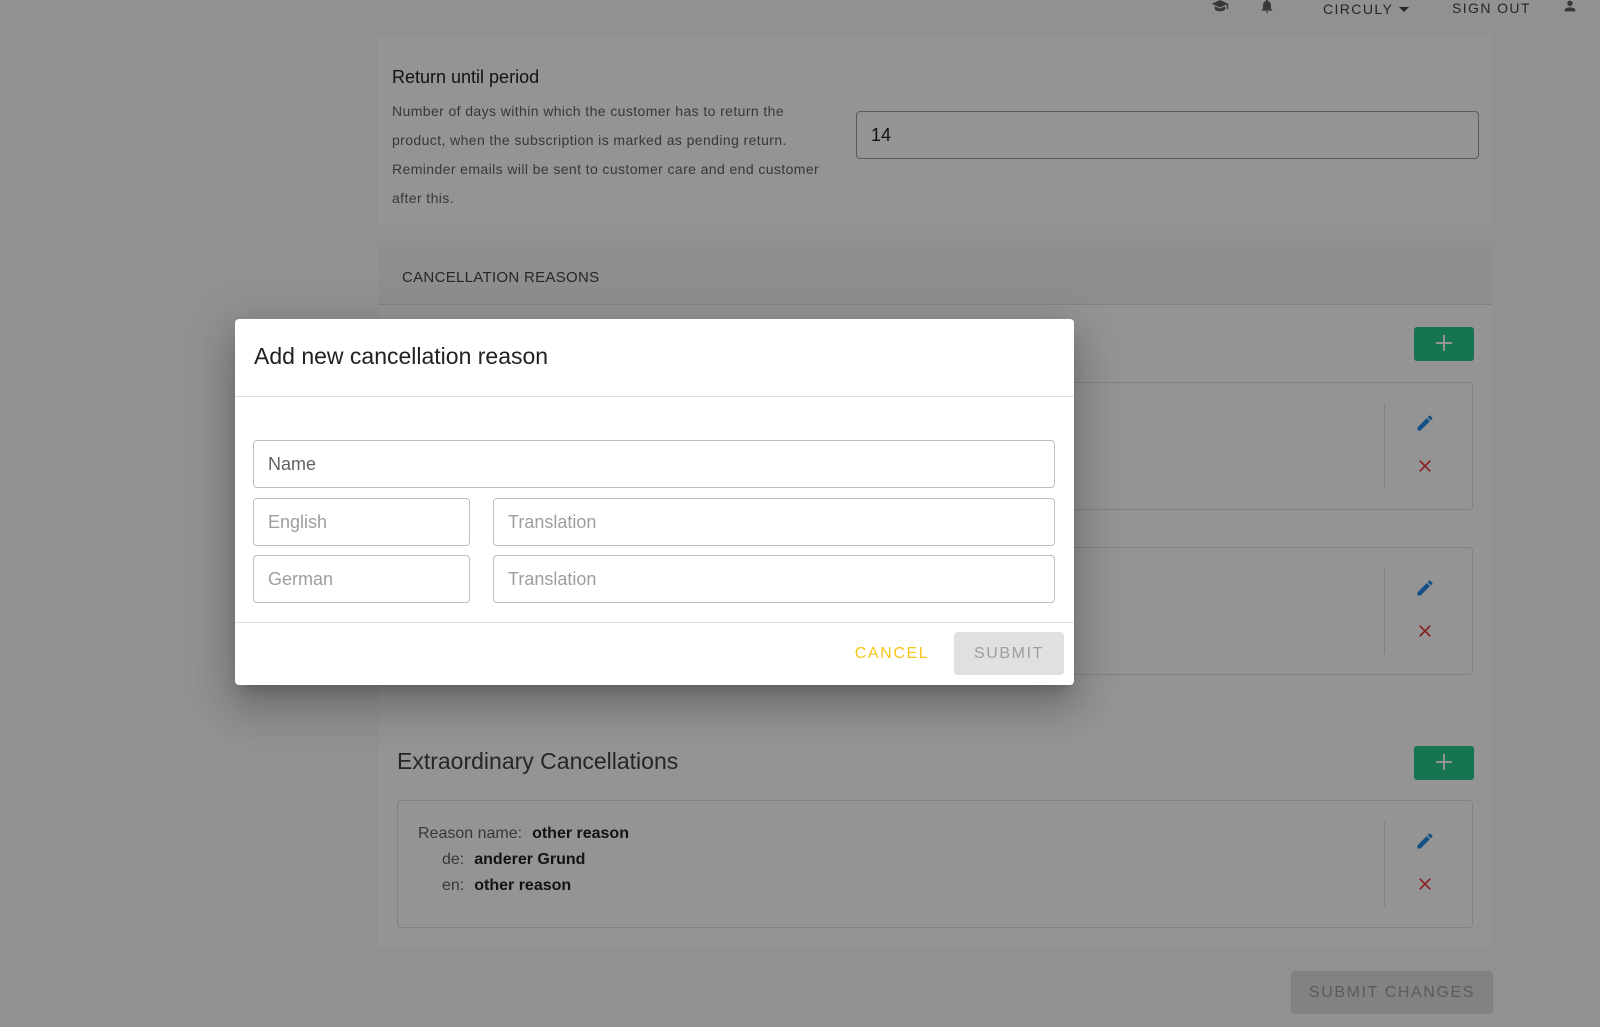  I want to click on name-input, so click(654, 464).